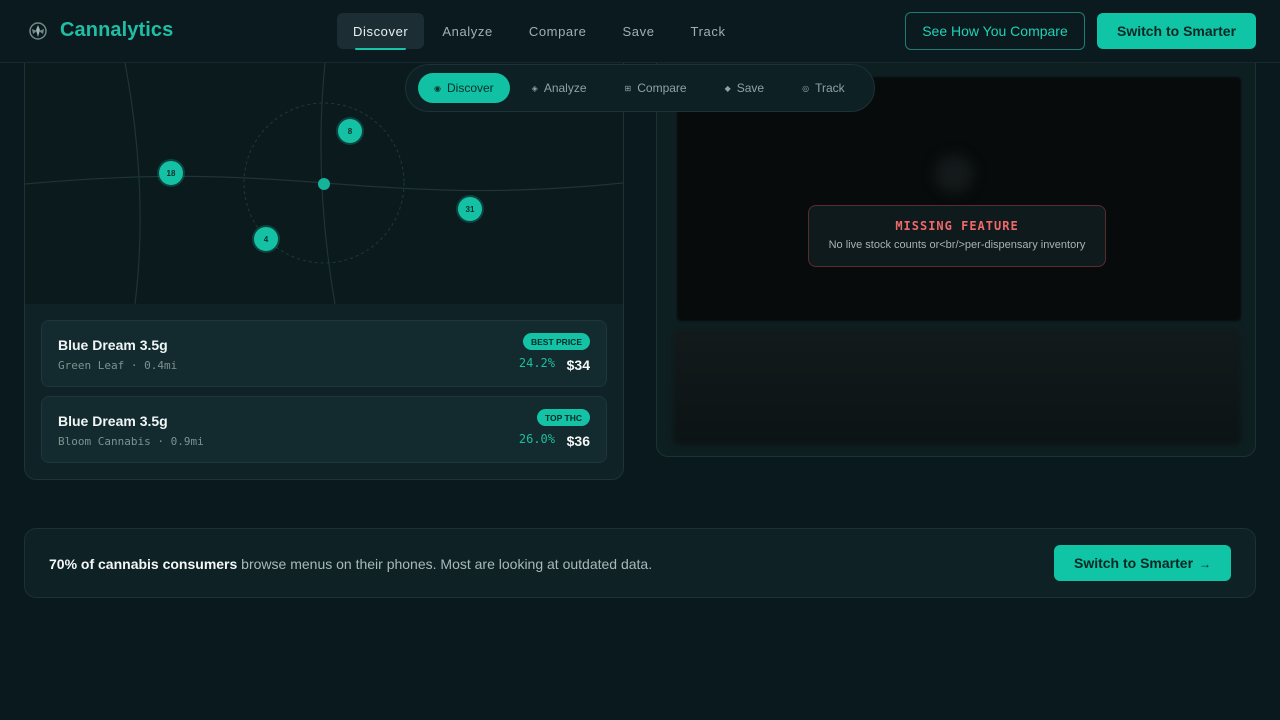 Image resolution: width=1280 pixels, height=720 pixels. Describe the element at coordinates (118, 365) in the screenshot. I see `dispensary-distance: Green Leaf · 0.4mi` at that location.